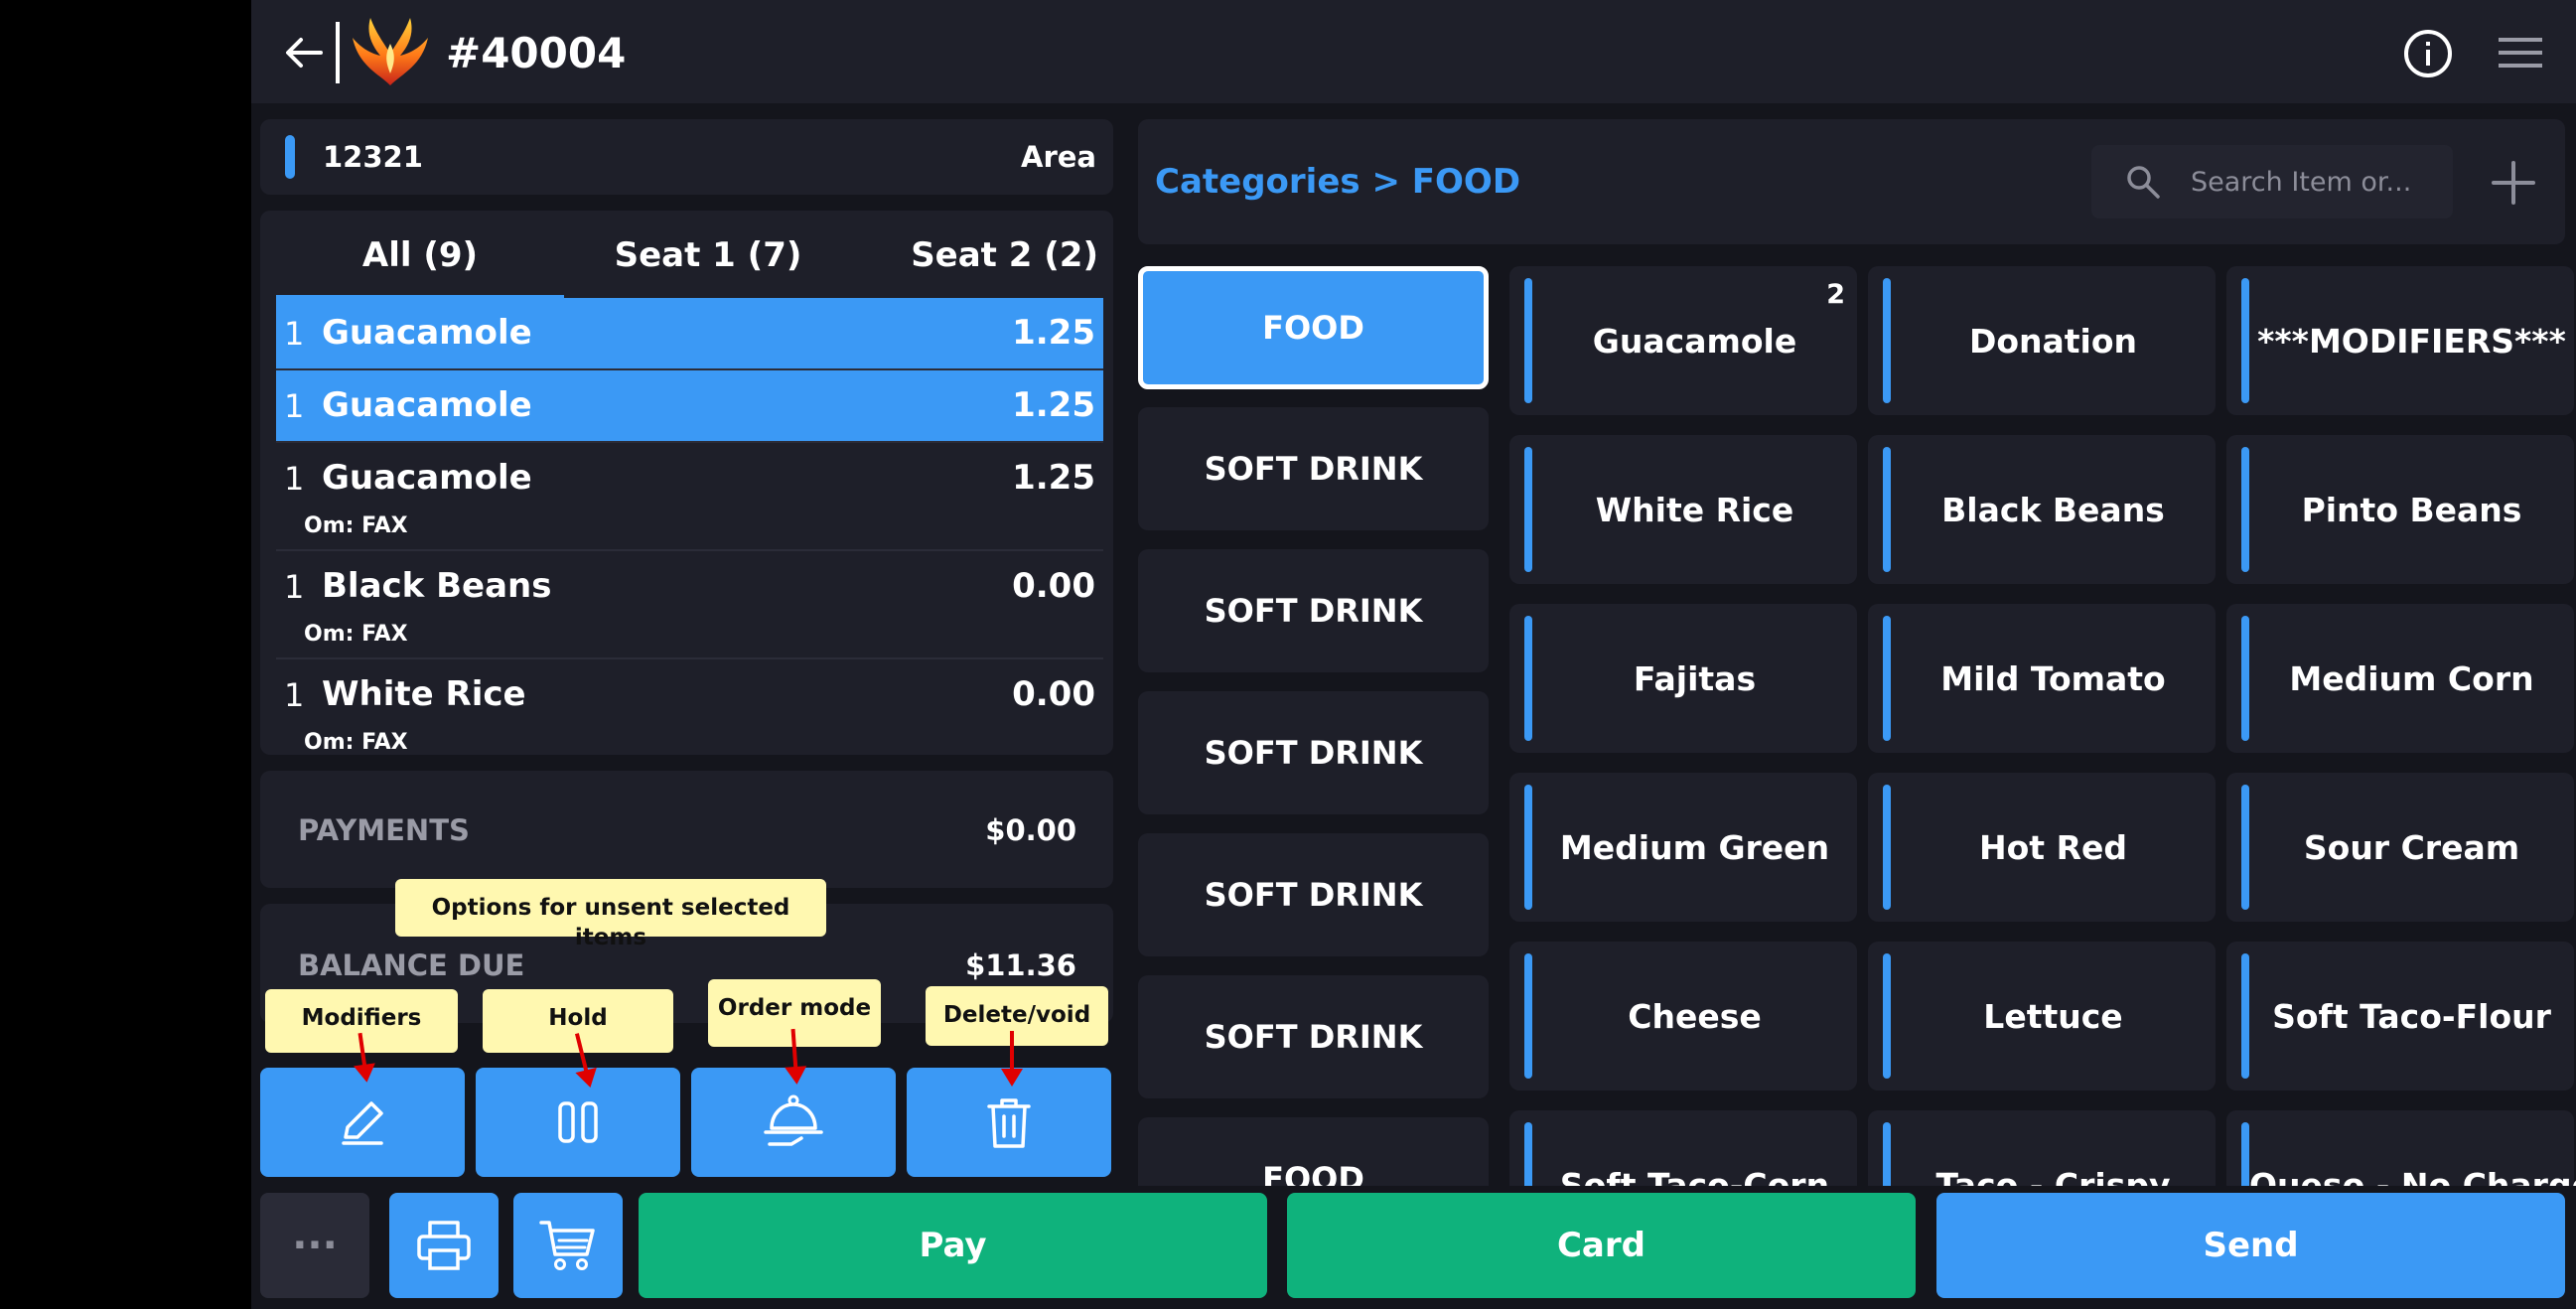  What do you see at coordinates (689, 707) in the screenshot?
I see `order-row: 1 White Rice 0.00 Om: FAX` at bounding box center [689, 707].